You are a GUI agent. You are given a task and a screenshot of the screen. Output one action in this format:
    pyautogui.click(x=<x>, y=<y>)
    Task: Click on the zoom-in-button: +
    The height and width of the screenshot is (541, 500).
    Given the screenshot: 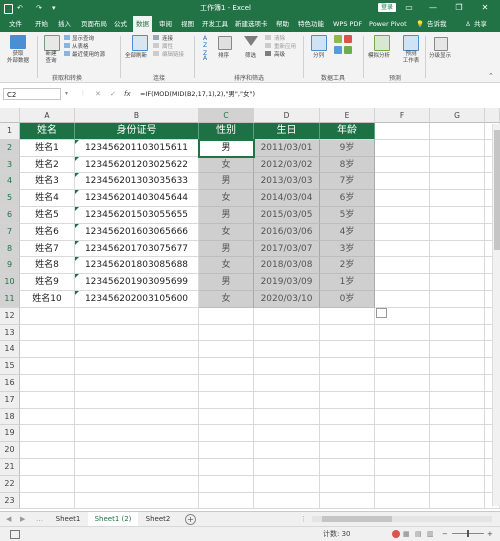 What is the action you would take?
    pyautogui.click(x=490, y=534)
    